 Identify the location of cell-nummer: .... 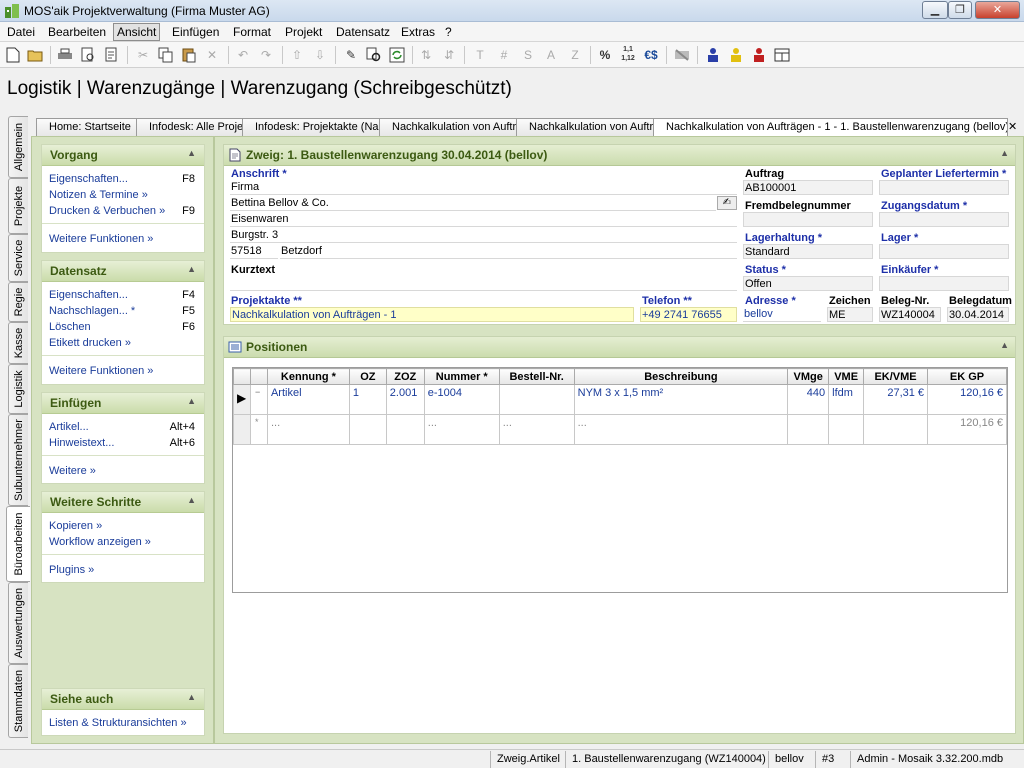
(461, 429).